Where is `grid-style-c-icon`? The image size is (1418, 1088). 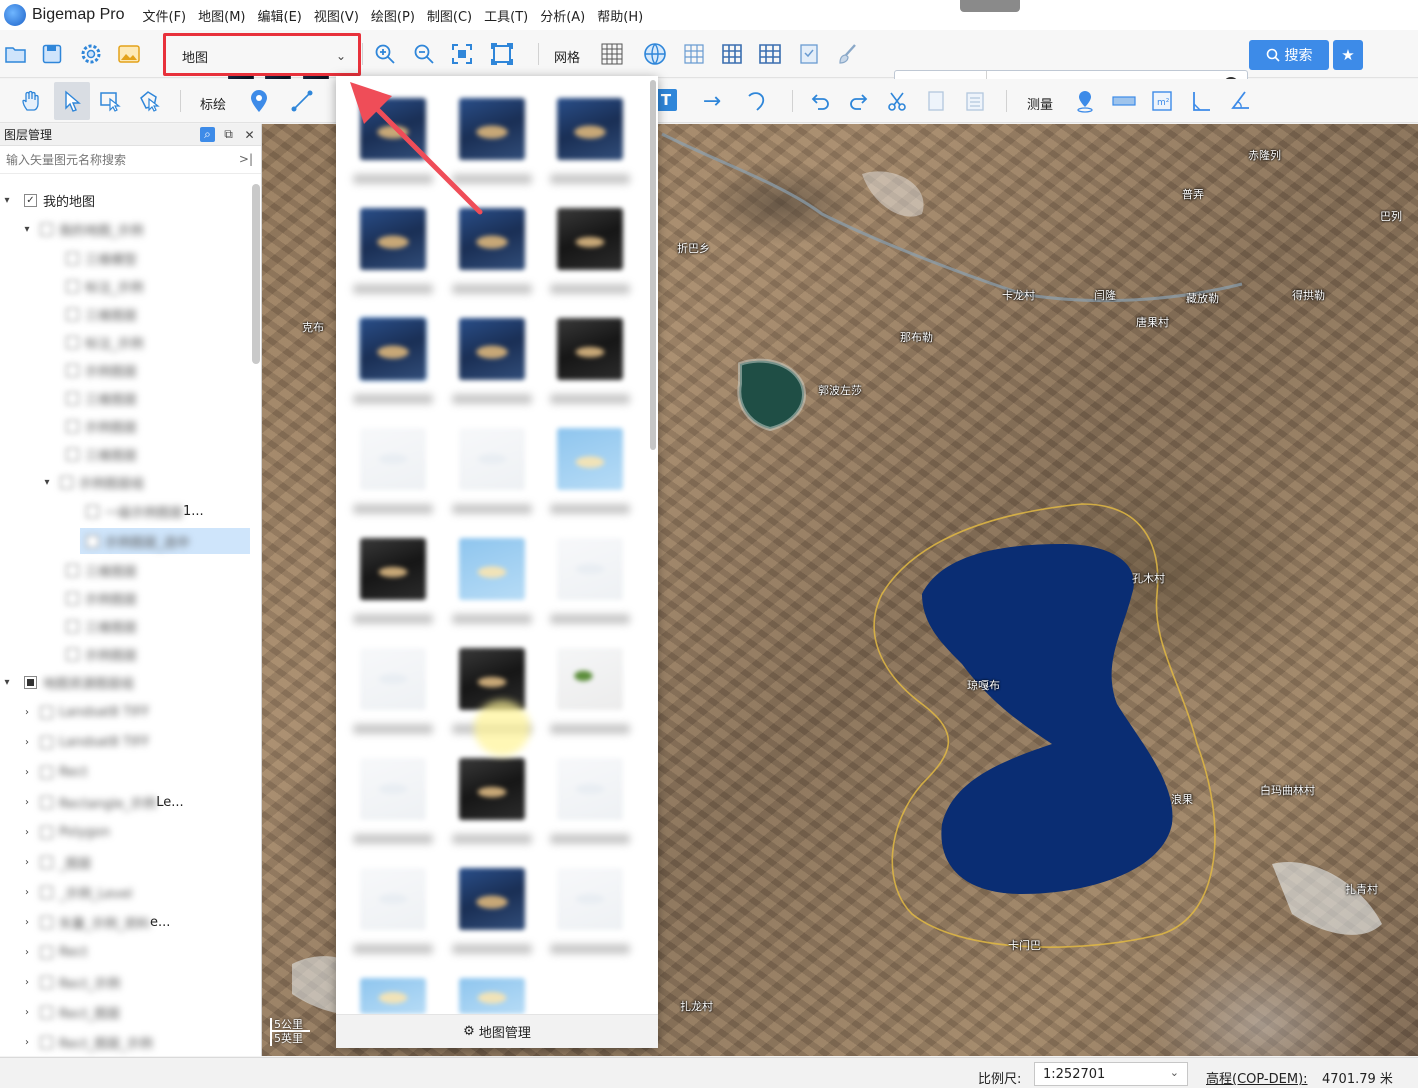 grid-style-c-icon is located at coordinates (770, 54).